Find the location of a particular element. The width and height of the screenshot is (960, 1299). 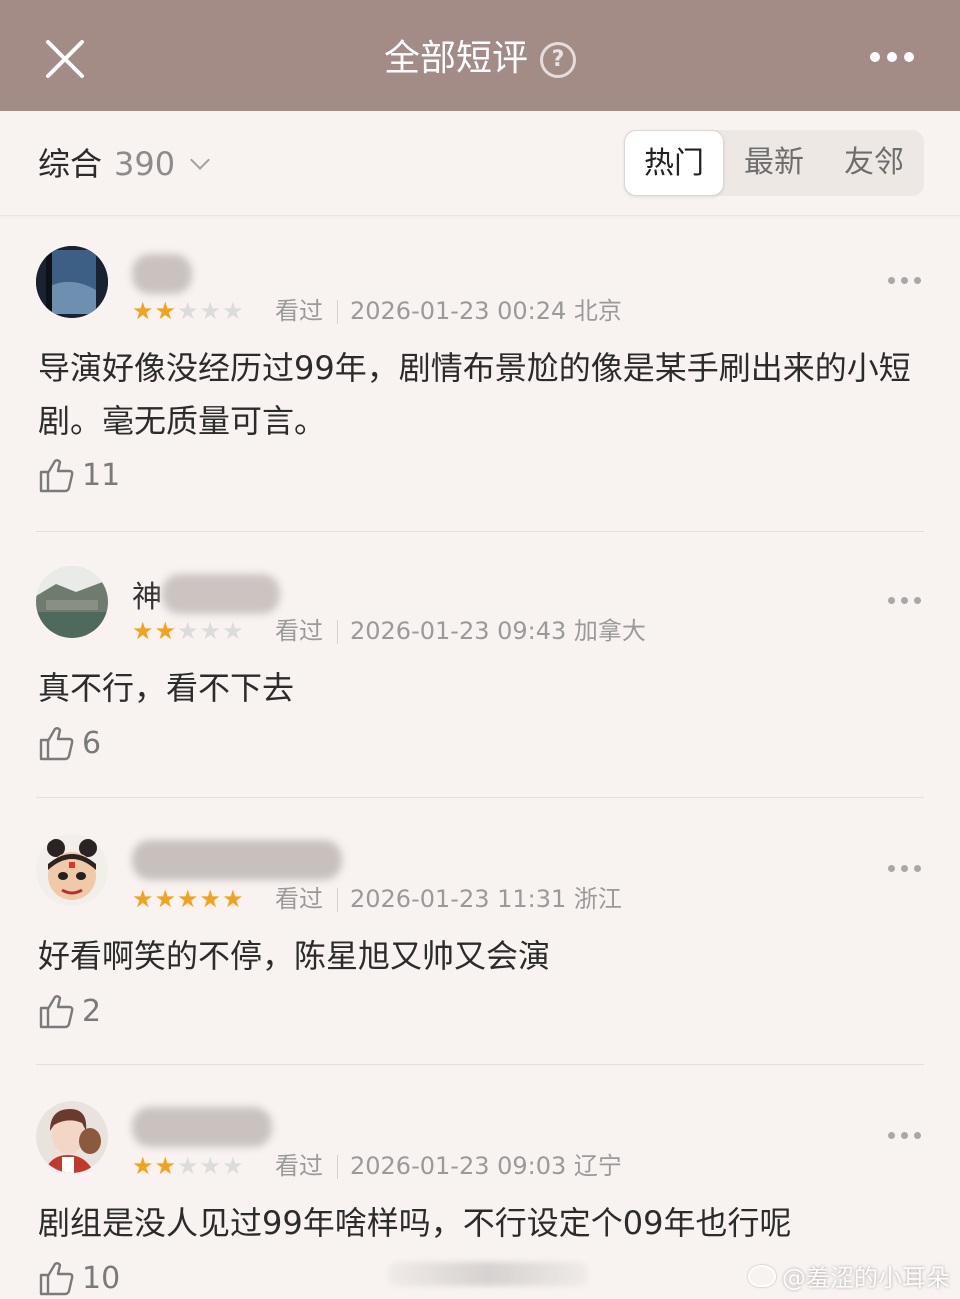

help-icon: ? is located at coordinates (558, 60).